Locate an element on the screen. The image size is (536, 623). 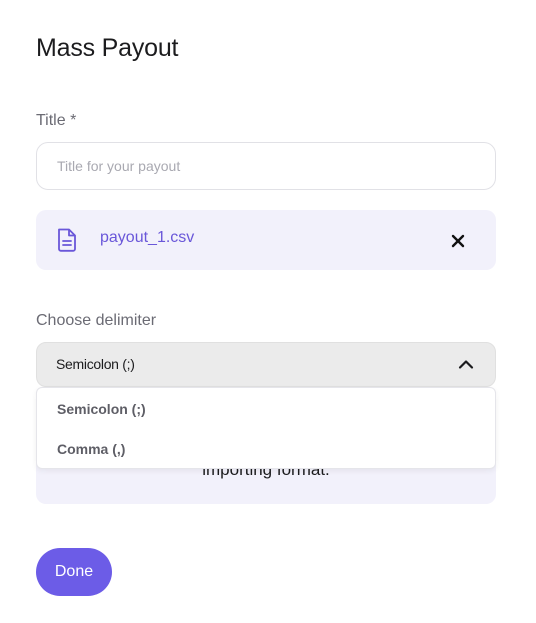
title-field-label: Title * is located at coordinates (56, 120).